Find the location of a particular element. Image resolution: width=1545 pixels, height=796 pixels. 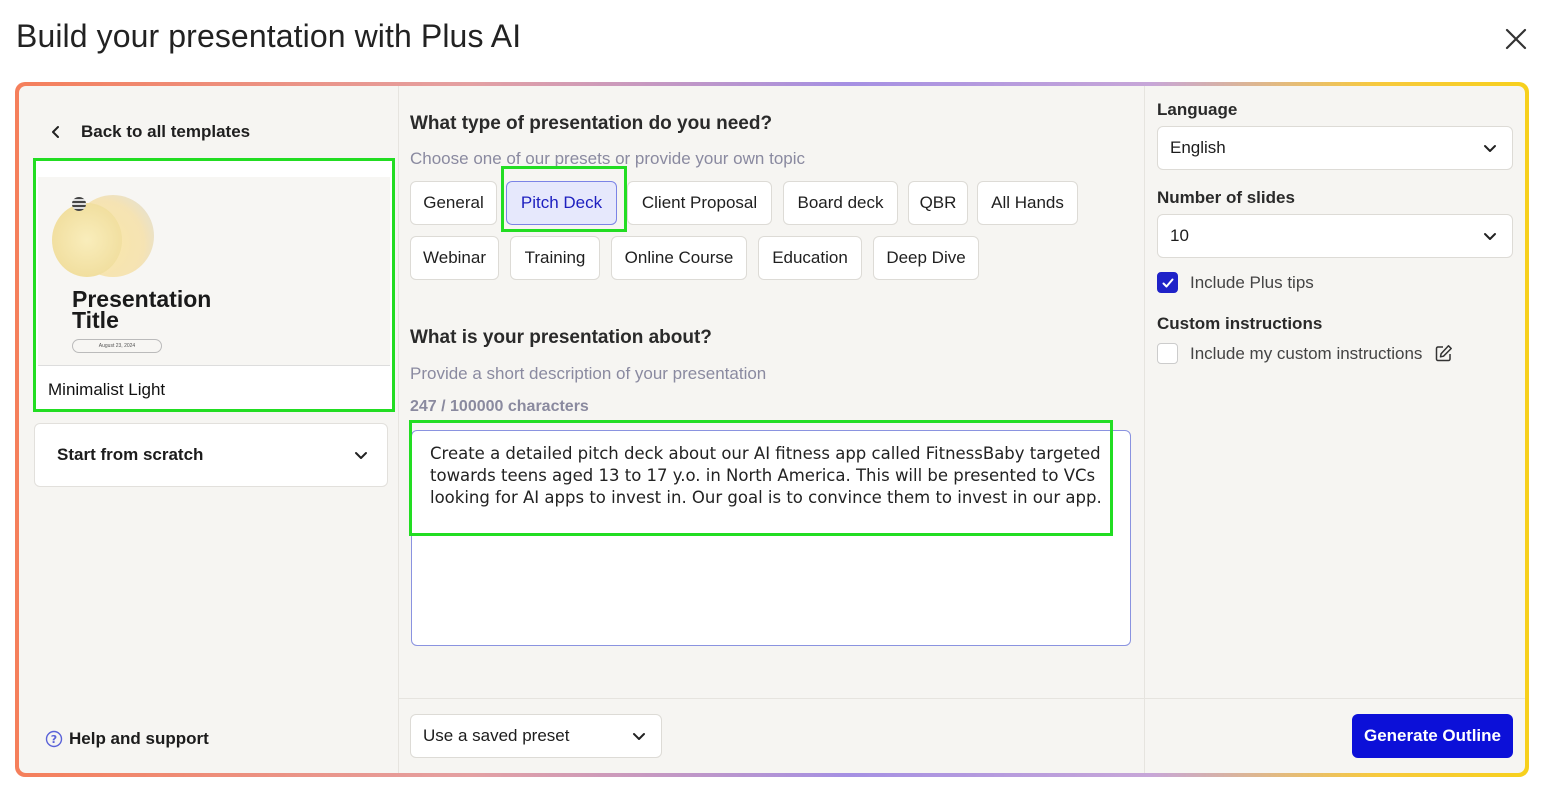

plus-tips-row: Include Plus tips is located at coordinates (1235, 282).